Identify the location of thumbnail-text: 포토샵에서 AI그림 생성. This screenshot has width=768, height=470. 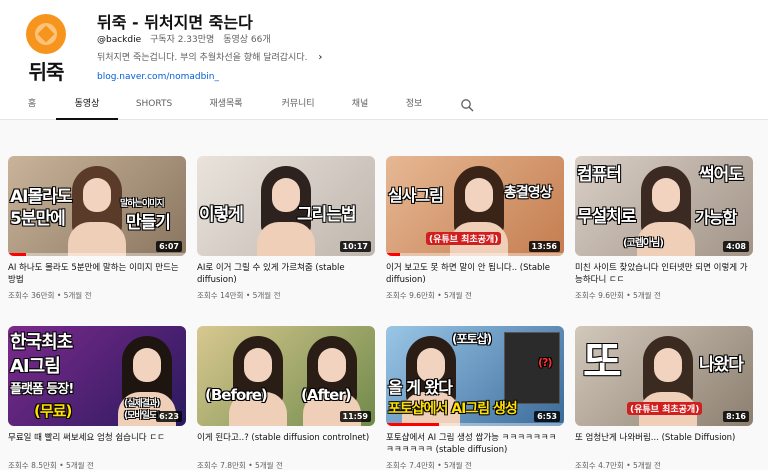
(453, 409).